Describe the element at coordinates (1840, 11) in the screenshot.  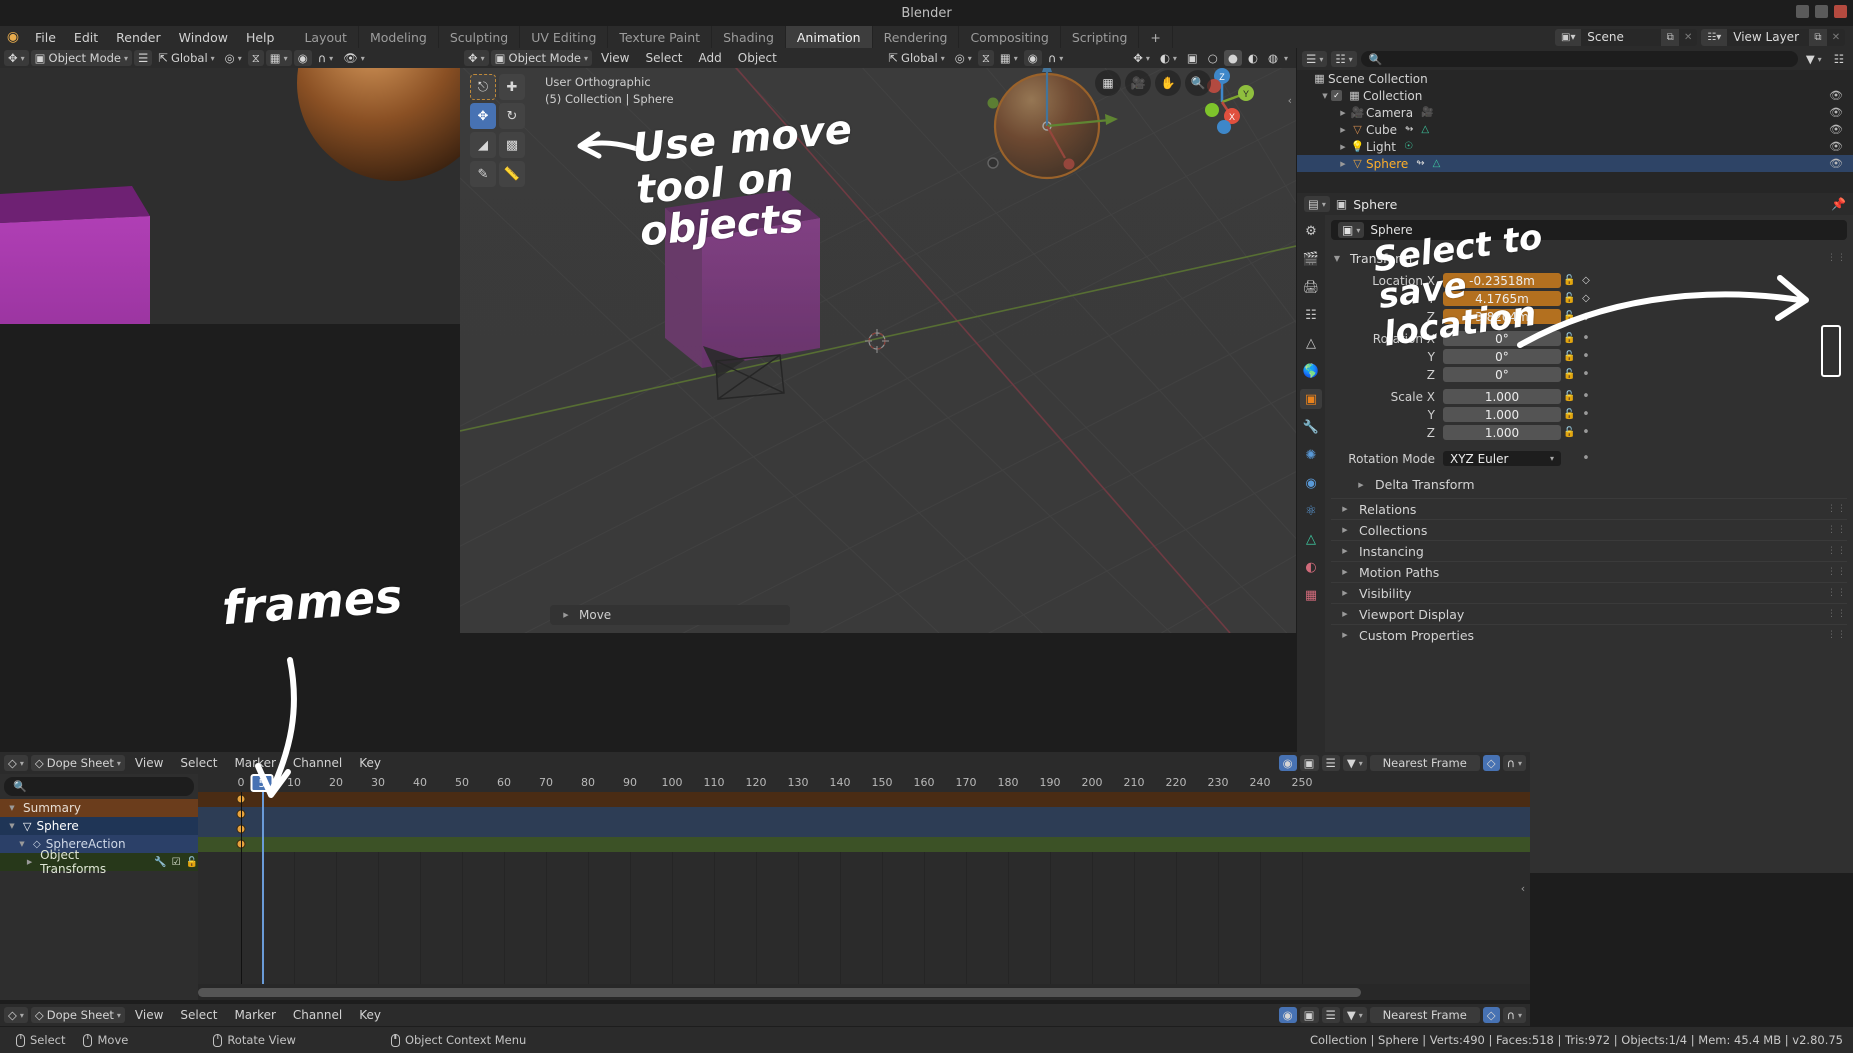
I see `close-button` at that location.